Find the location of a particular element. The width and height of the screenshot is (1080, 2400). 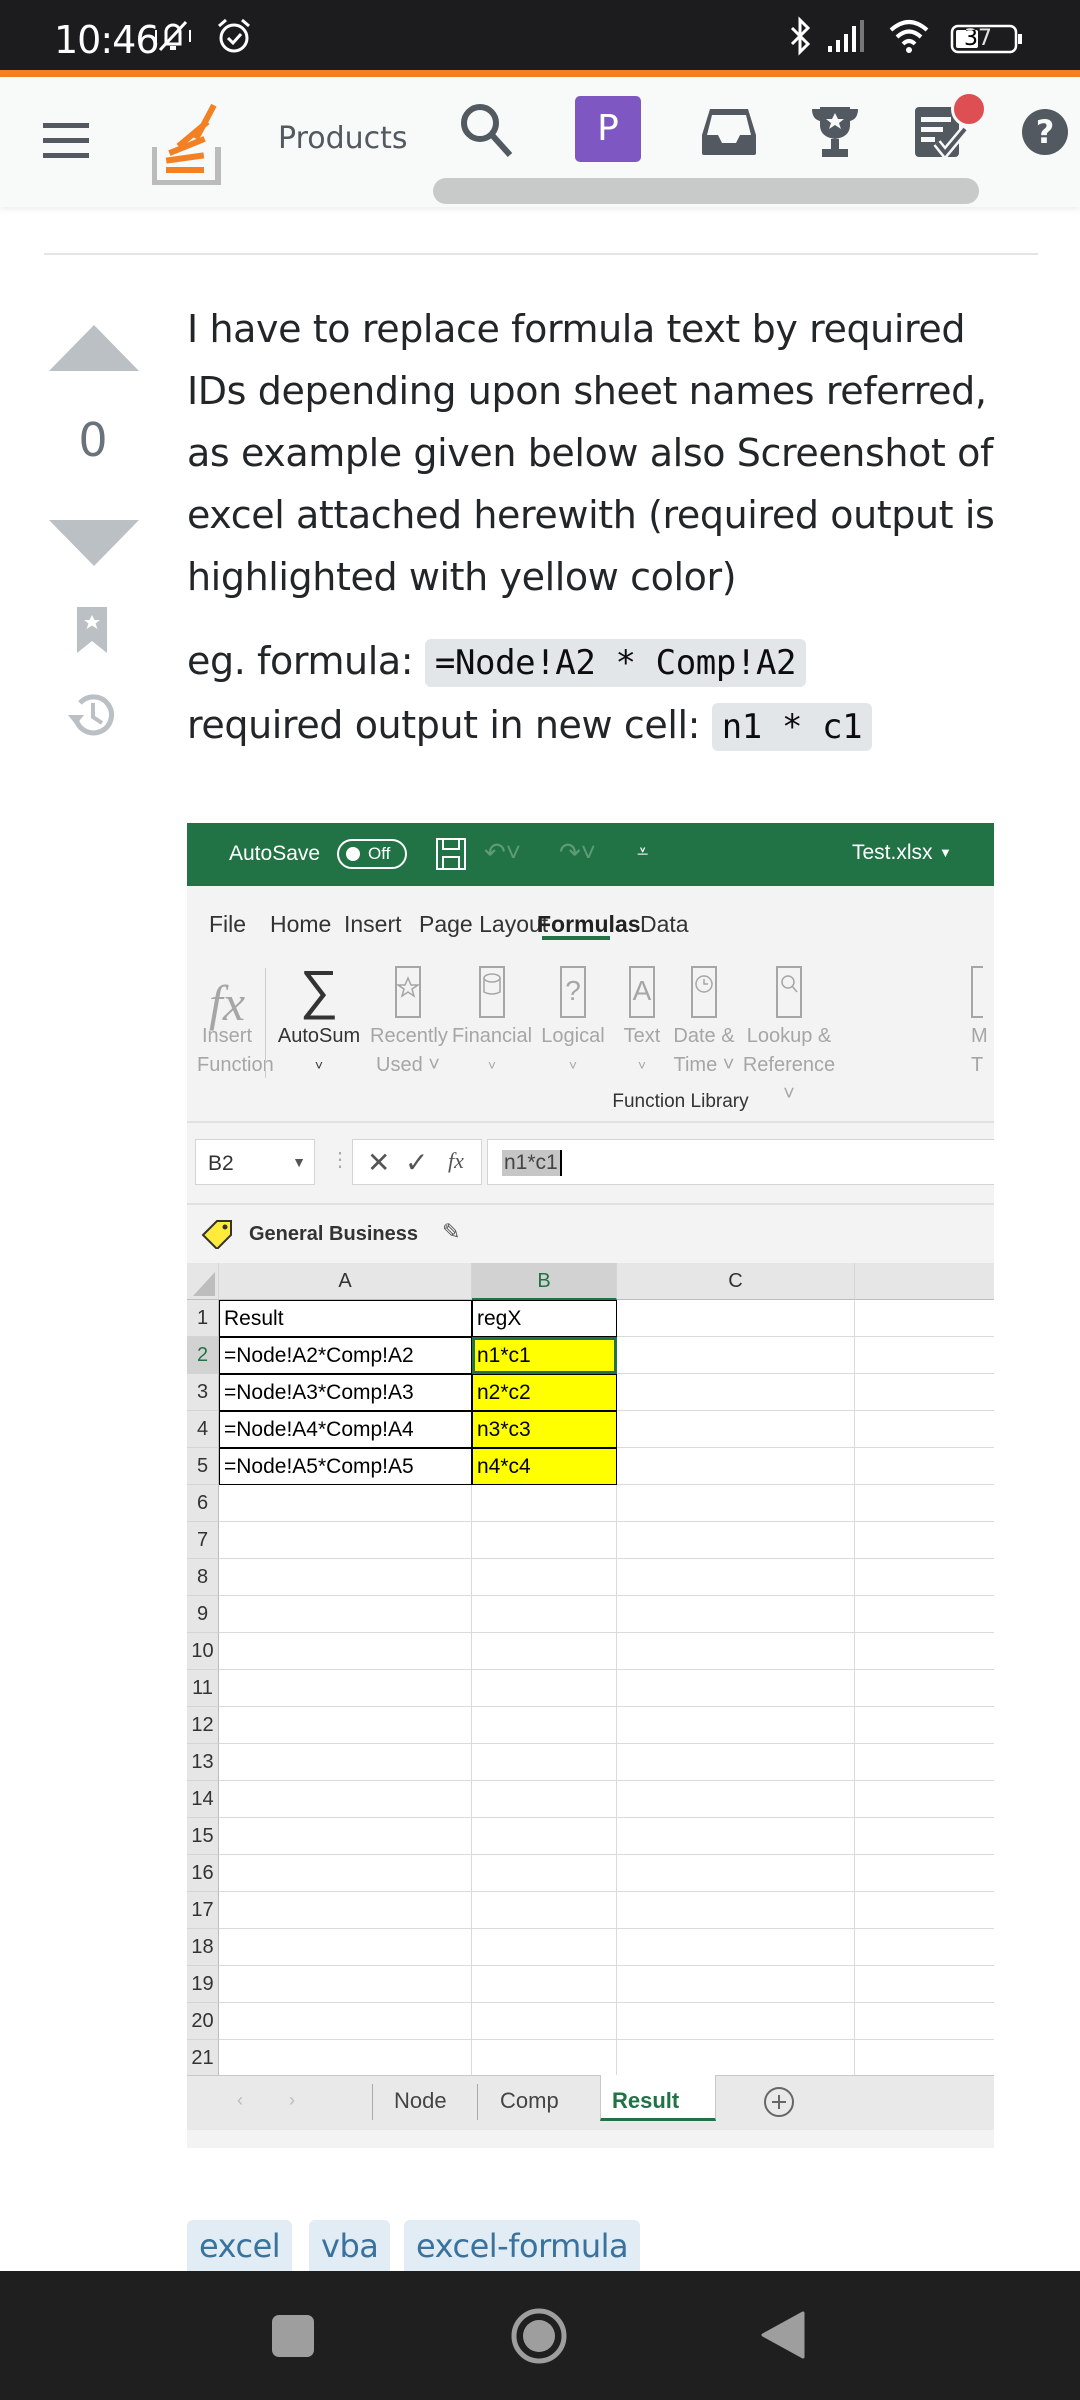

sheet-separator is located at coordinates (477, 2102).